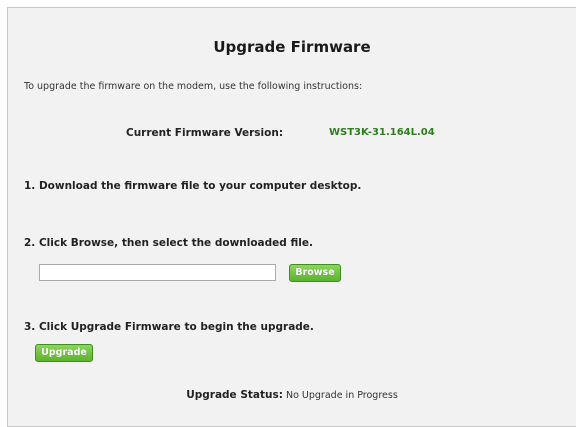 Image resolution: width=579 pixels, height=427 pixels. I want to click on upgrade-status-label: Upgrade Status:, so click(234, 395).